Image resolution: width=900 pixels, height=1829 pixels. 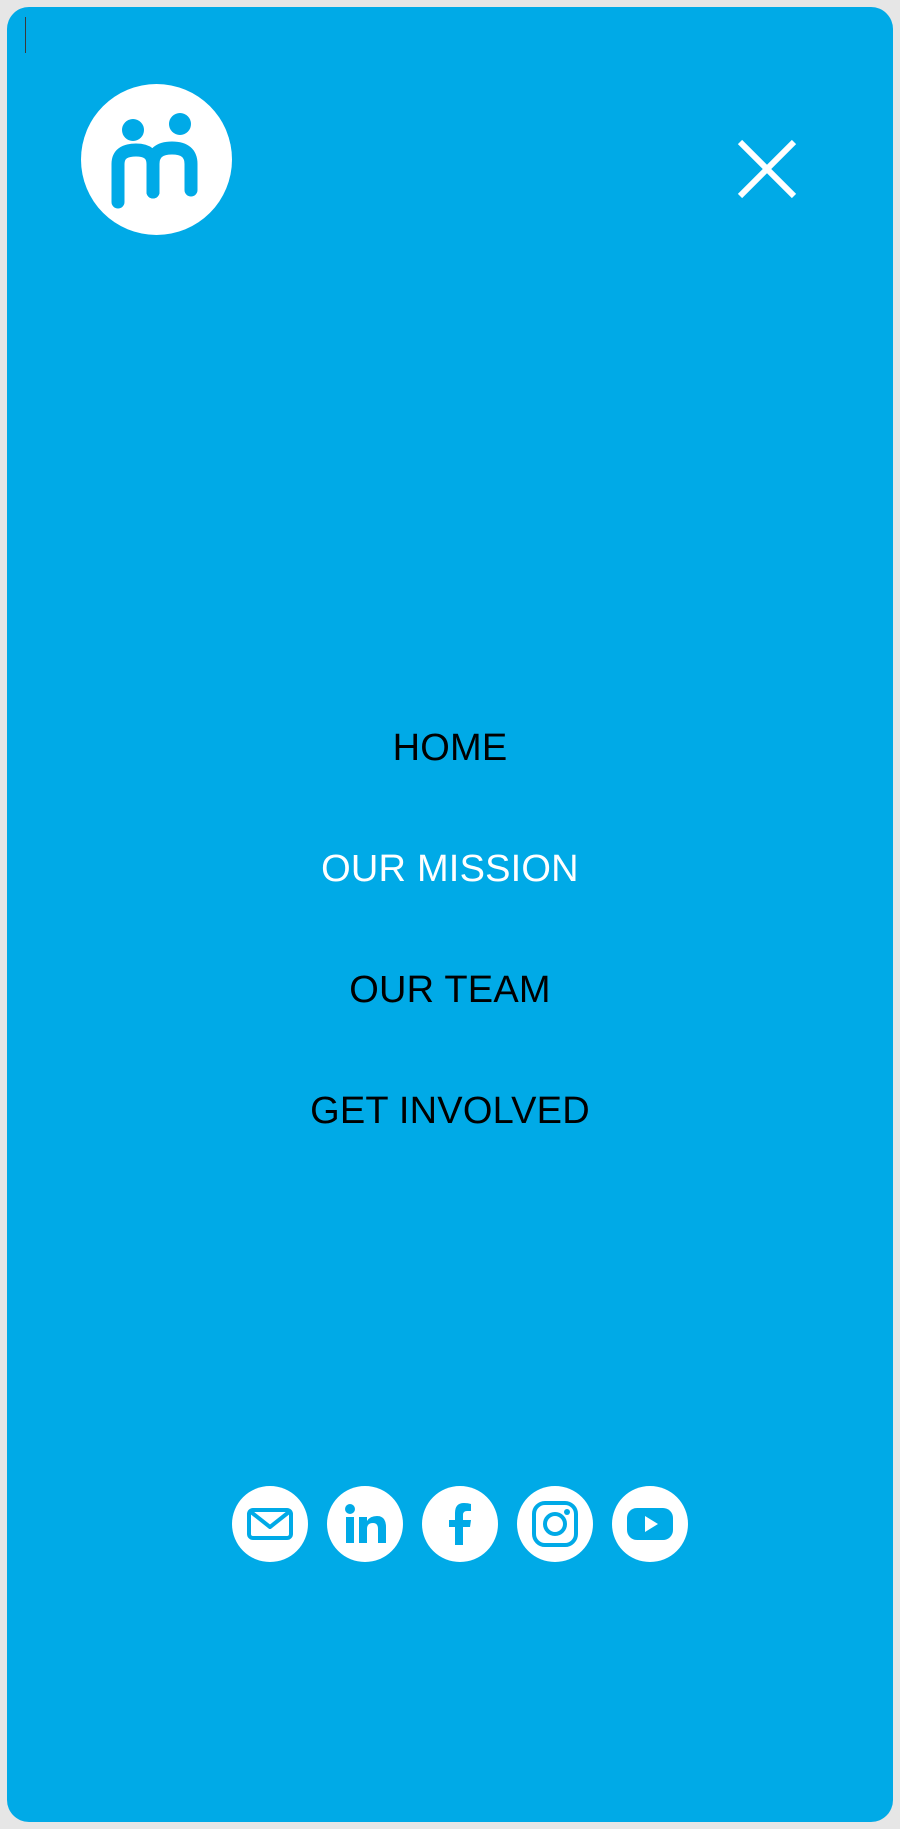 I want to click on cursor-line, so click(x=25, y=35).